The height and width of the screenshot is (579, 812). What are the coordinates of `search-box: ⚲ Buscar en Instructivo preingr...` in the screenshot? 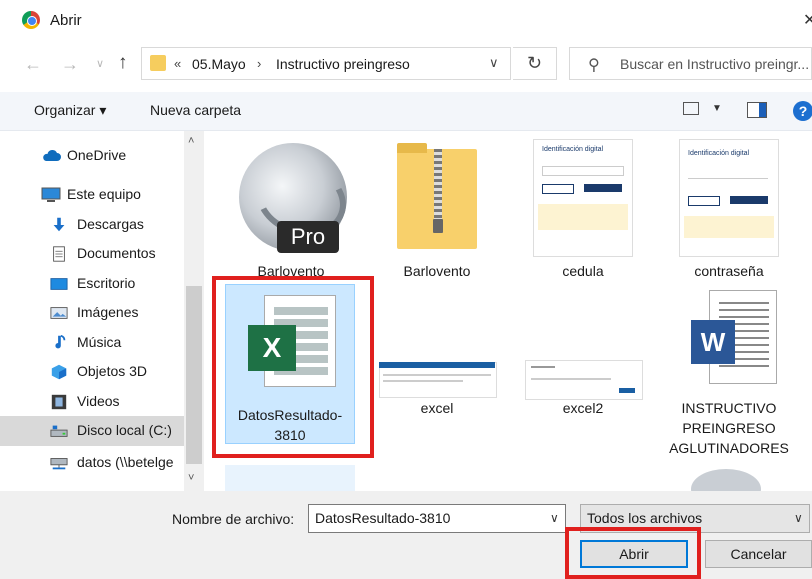 It's located at (690, 63).